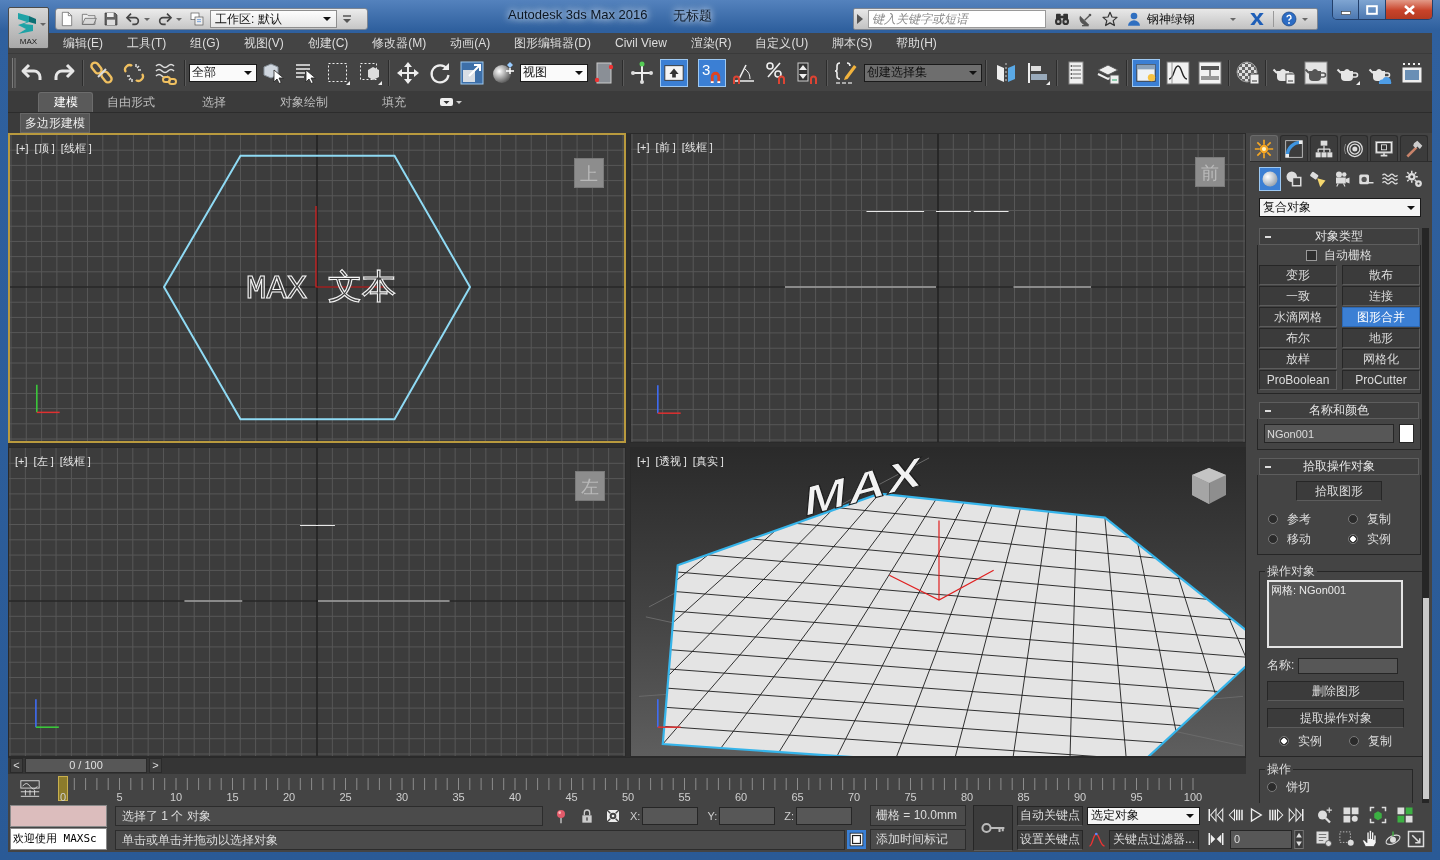 This screenshot has height=860, width=1440. Describe the element at coordinates (916, 43) in the screenshot. I see `menu-item: 帮助(H)` at that location.